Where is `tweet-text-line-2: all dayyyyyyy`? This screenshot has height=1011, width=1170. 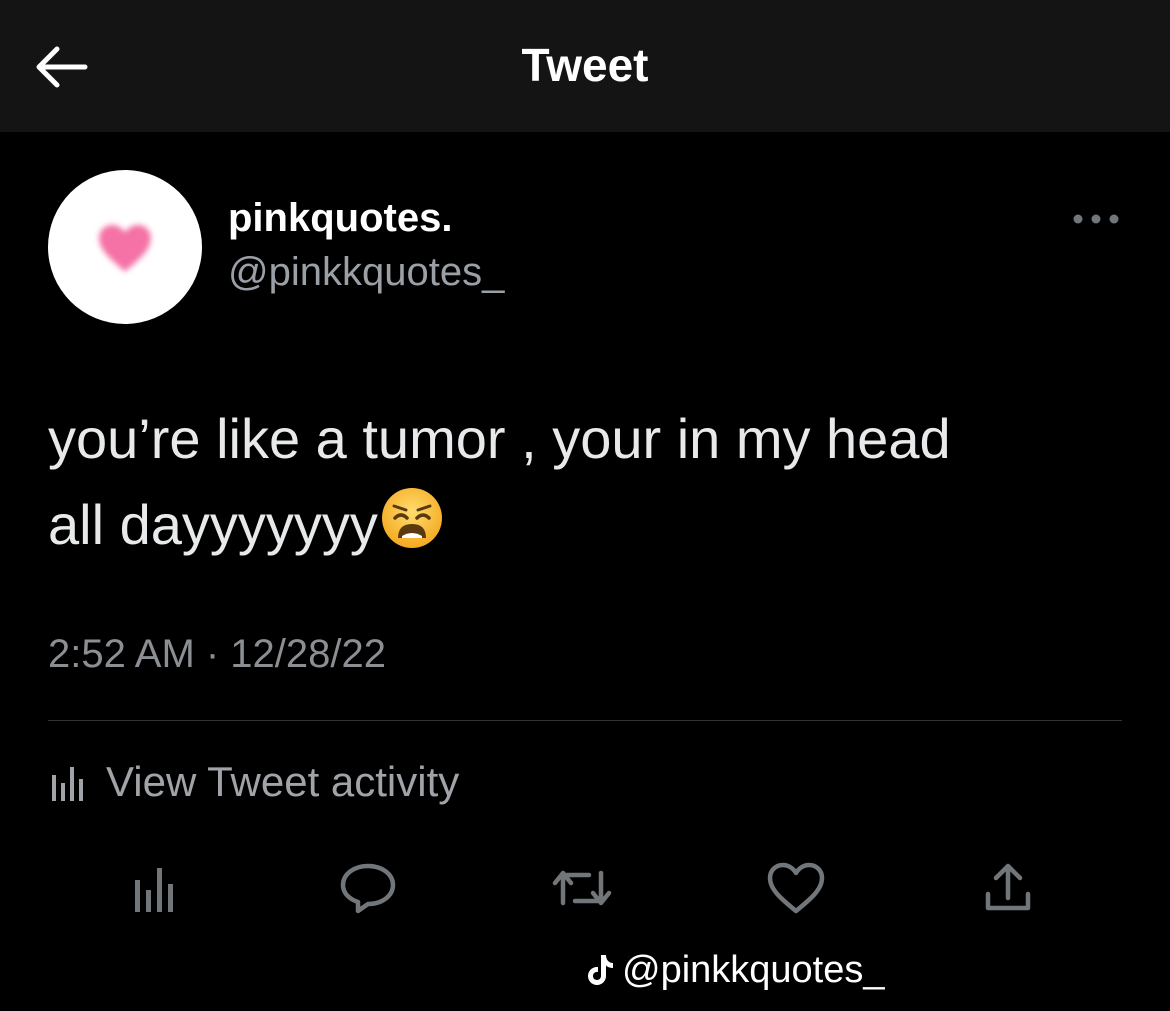
tweet-text-line-2: all dayyyyyyy is located at coordinates (588, 525).